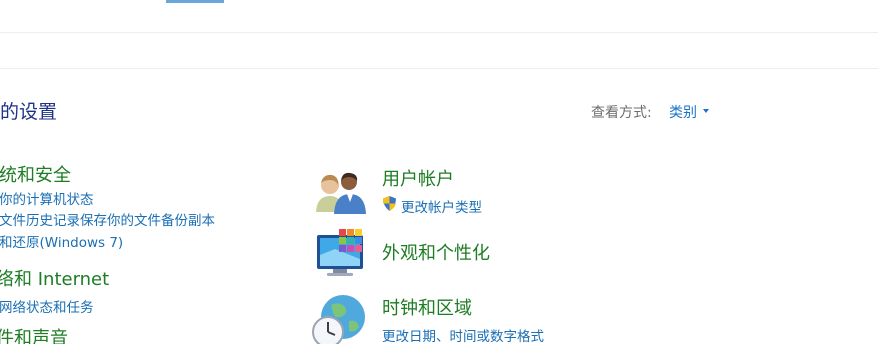 This screenshot has height=344, width=878. I want to click on category-network-internet: 络和 Internet, so click(54, 278).